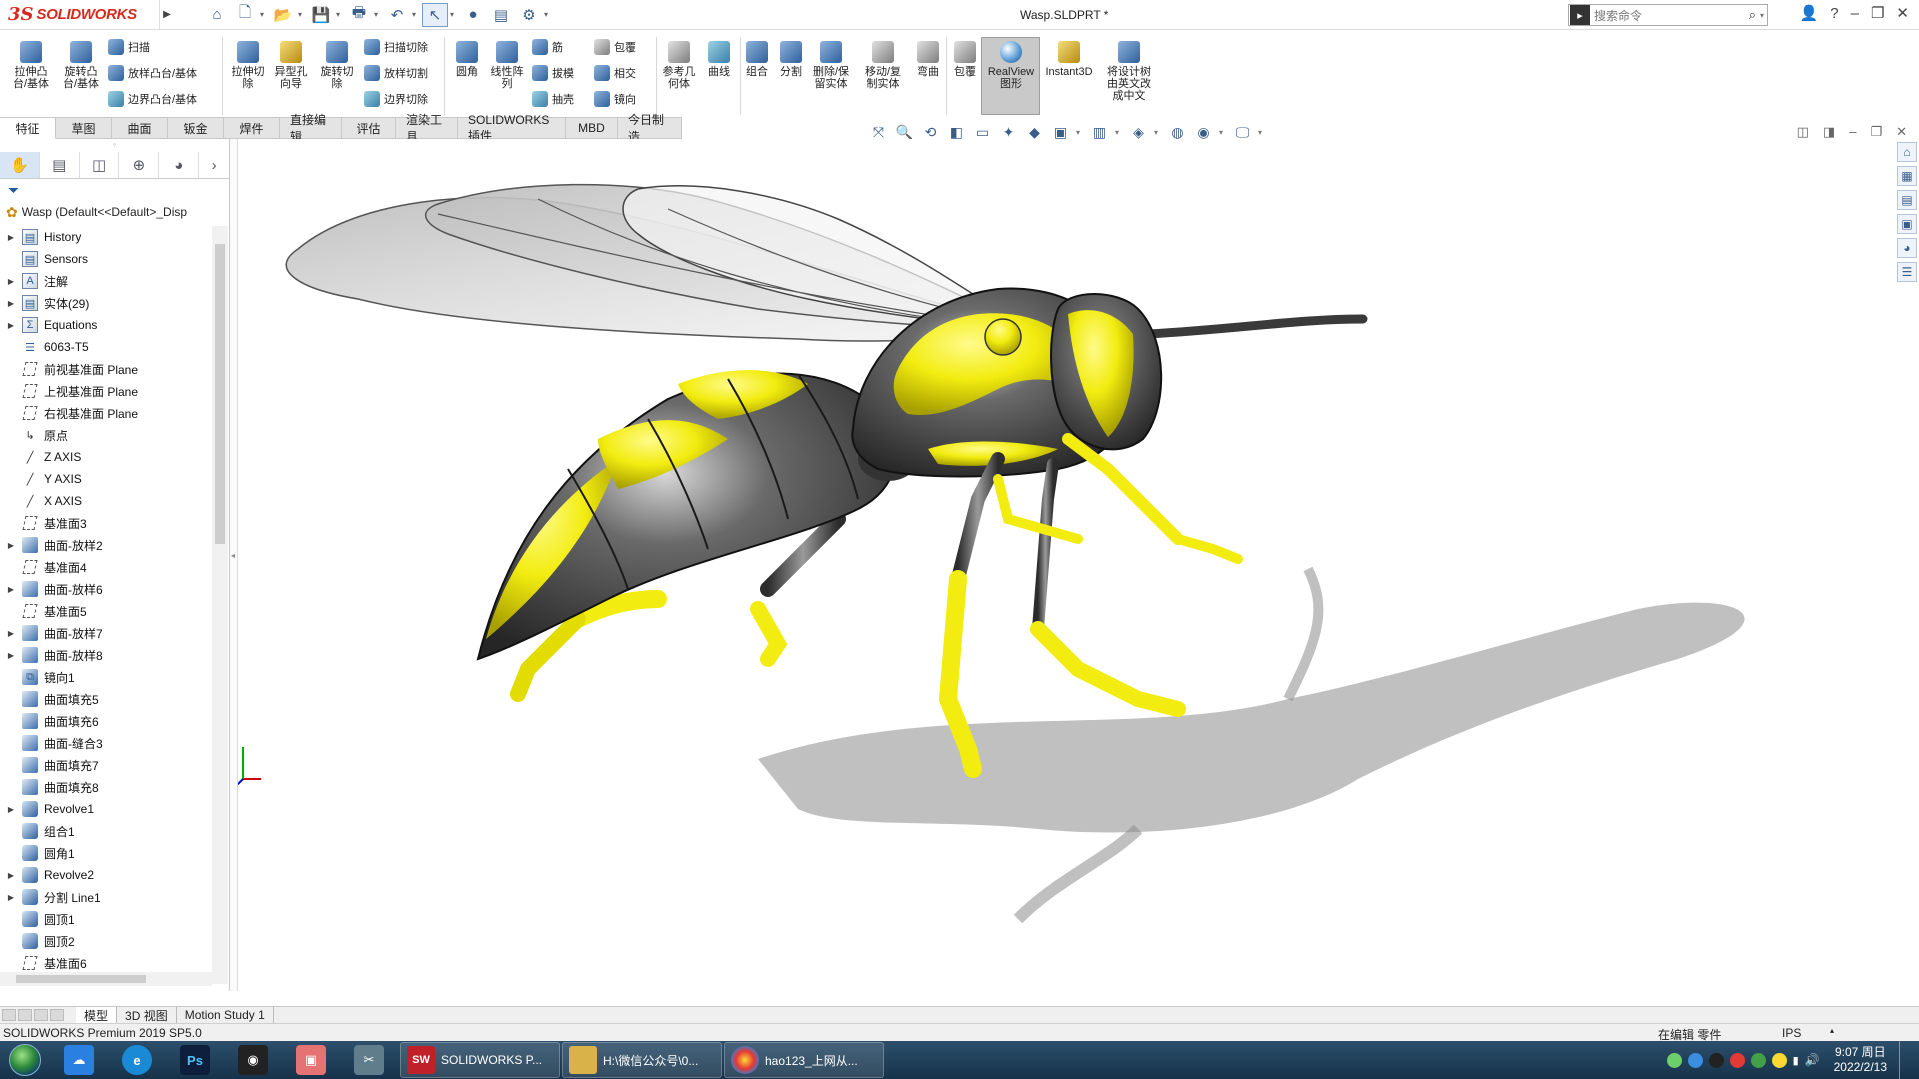  I want to click on swept-cut-button: 扫描切除, so click(396, 47).